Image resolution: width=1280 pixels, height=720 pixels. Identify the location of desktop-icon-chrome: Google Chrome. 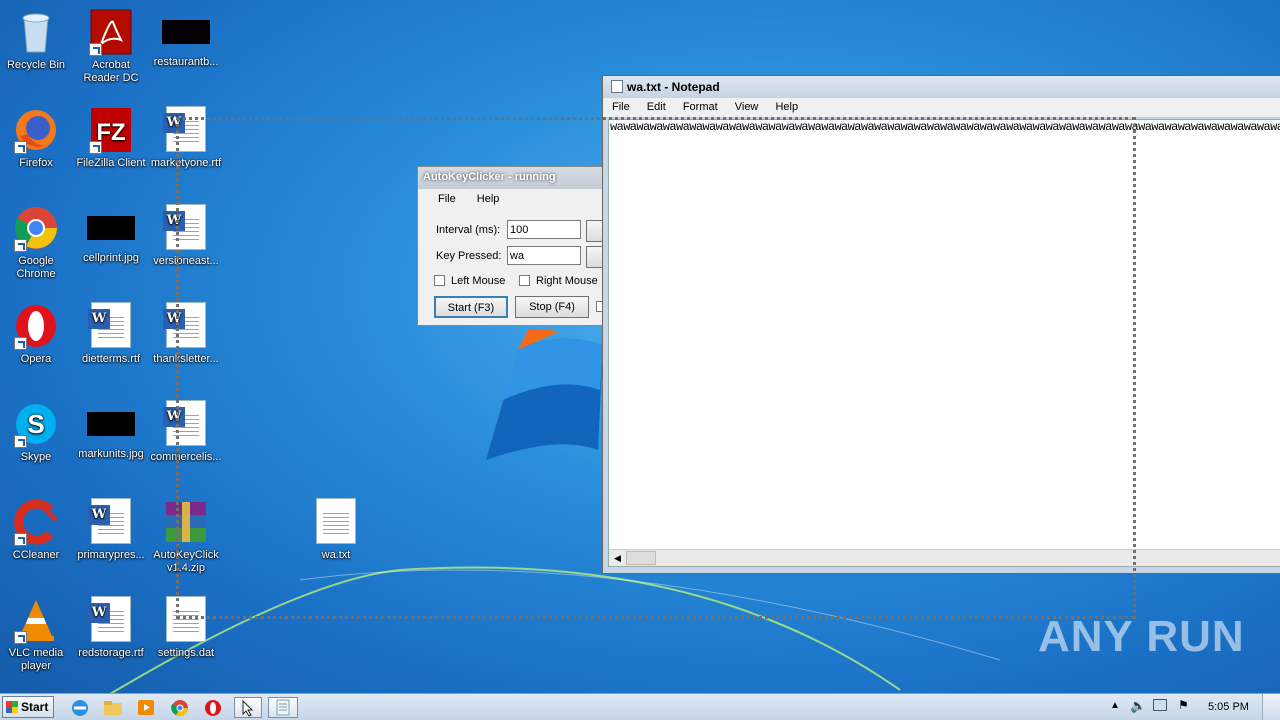
(37, 242).